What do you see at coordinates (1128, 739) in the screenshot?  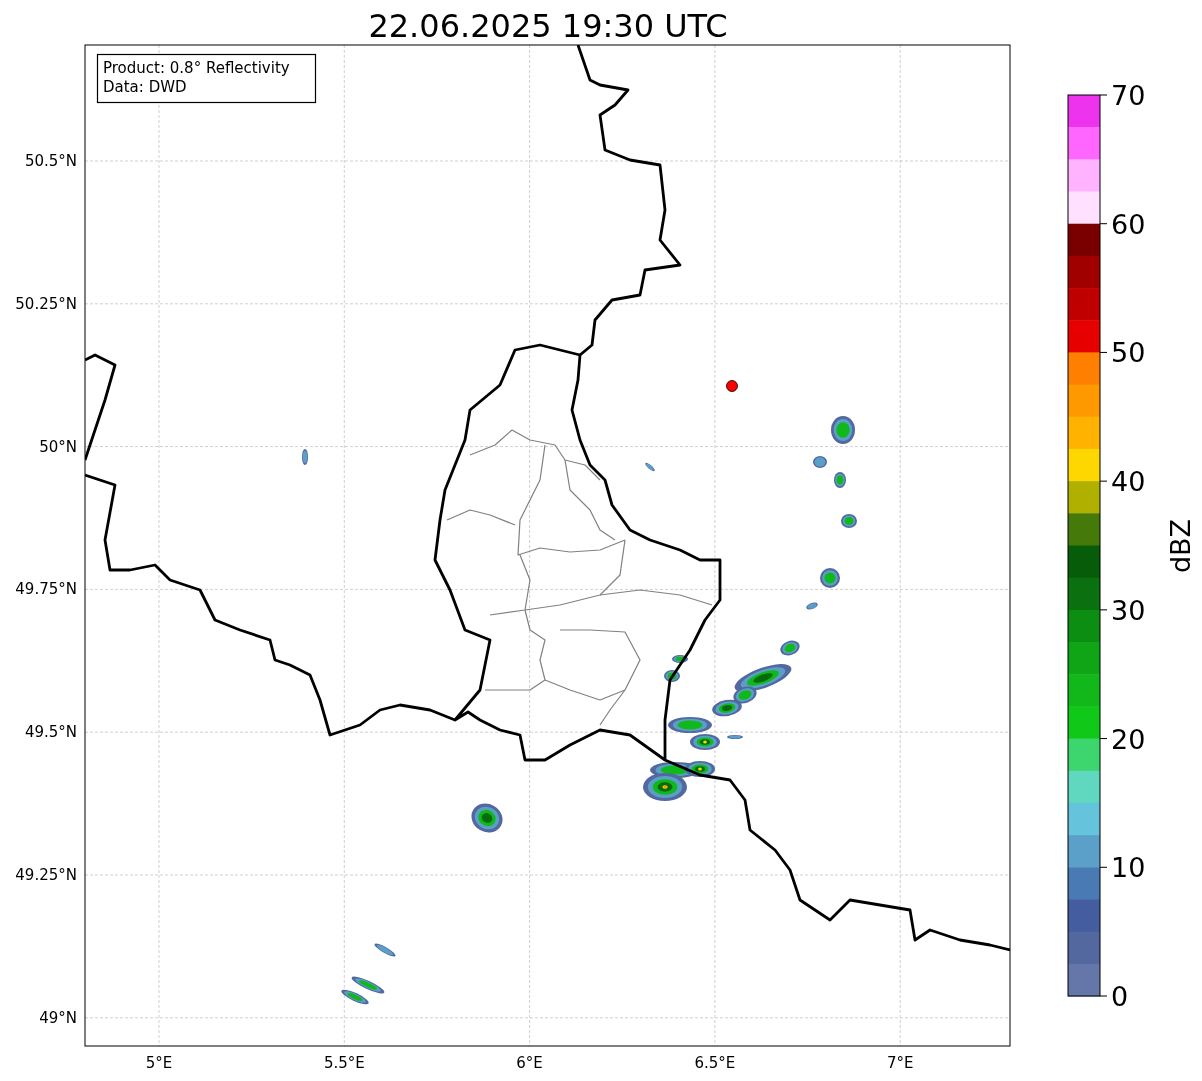 I see `colorbar-tick-label: 20` at bounding box center [1128, 739].